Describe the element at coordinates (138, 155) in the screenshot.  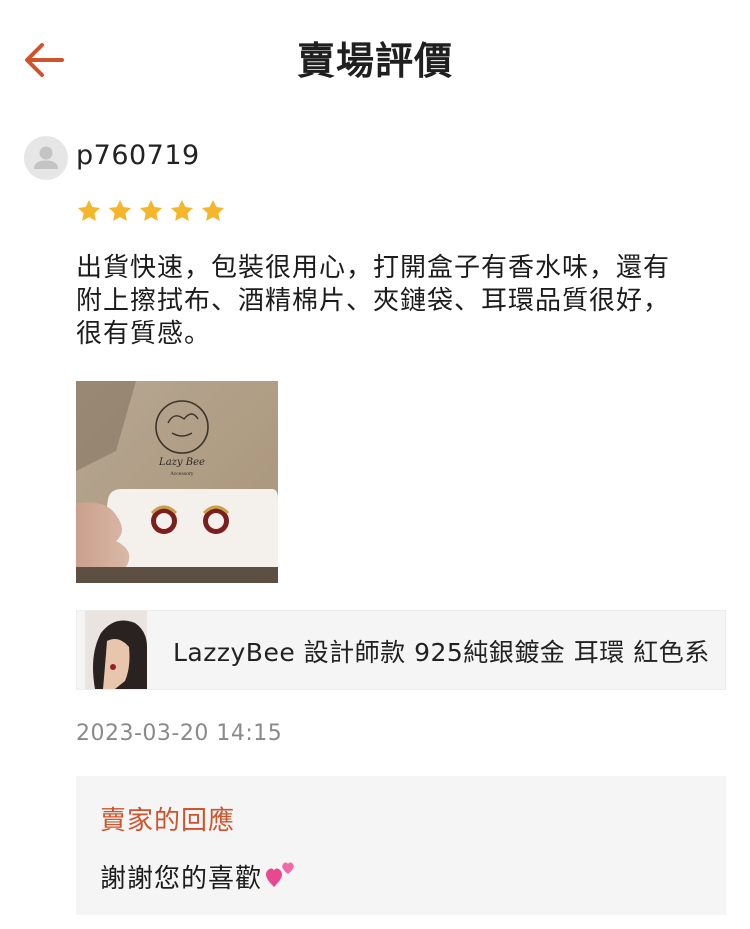
I see `username: p760719` at that location.